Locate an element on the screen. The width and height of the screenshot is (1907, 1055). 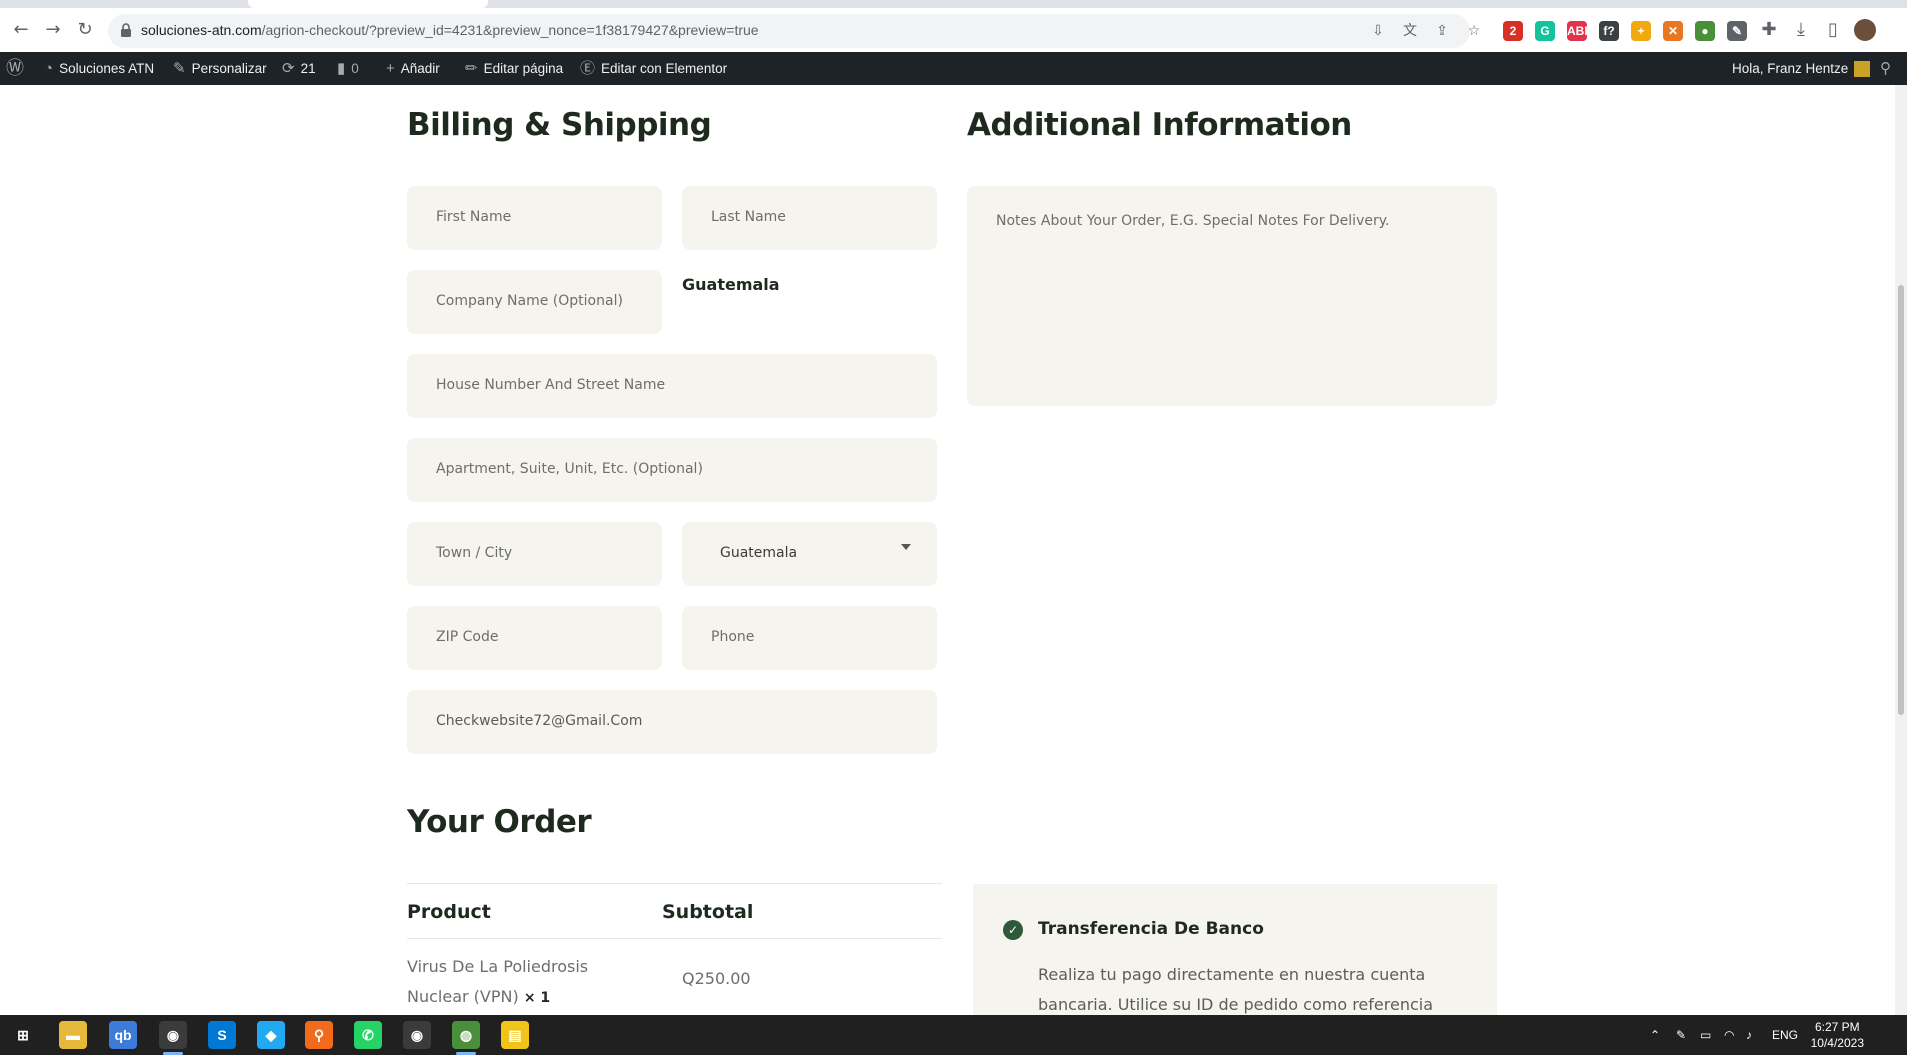
company-name-field: Company Name (Optional) is located at coordinates (534, 302).